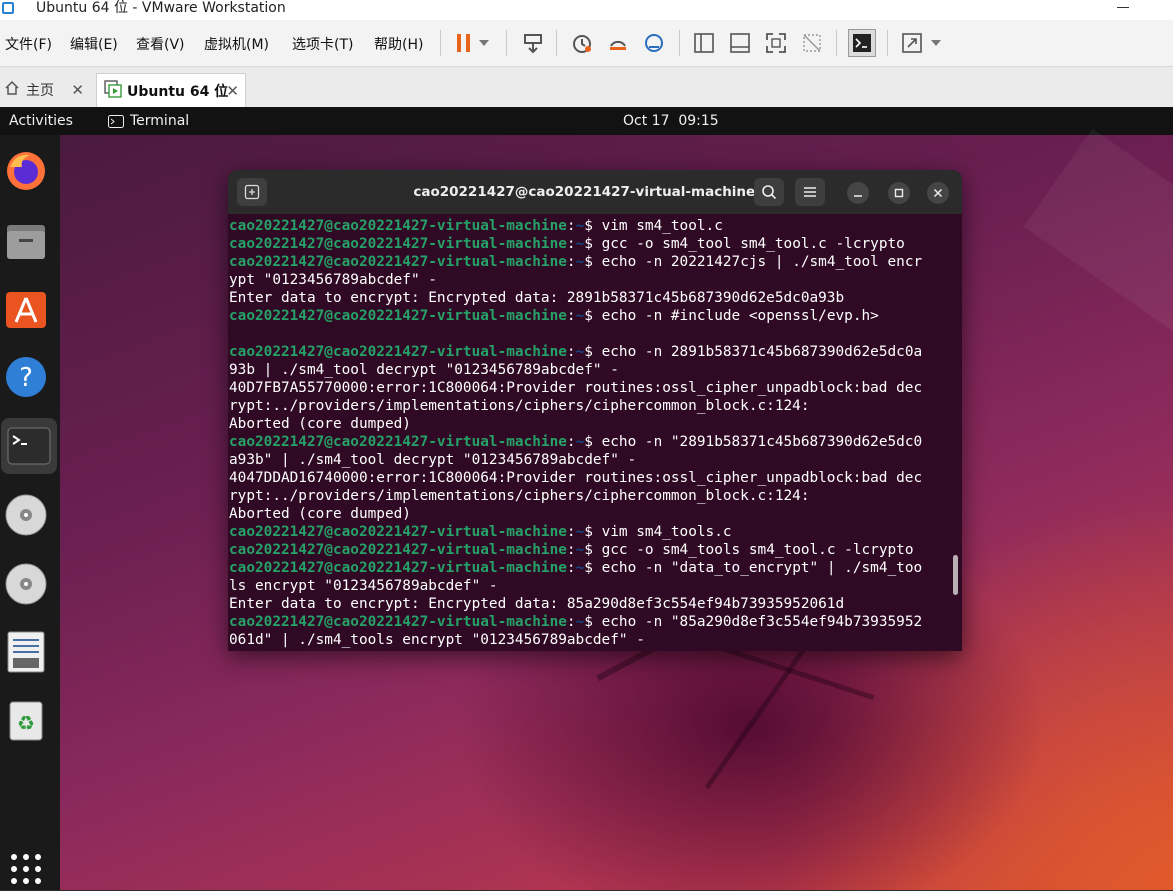  Describe the element at coordinates (533, 43) in the screenshot. I see `send-keys-icon` at that location.